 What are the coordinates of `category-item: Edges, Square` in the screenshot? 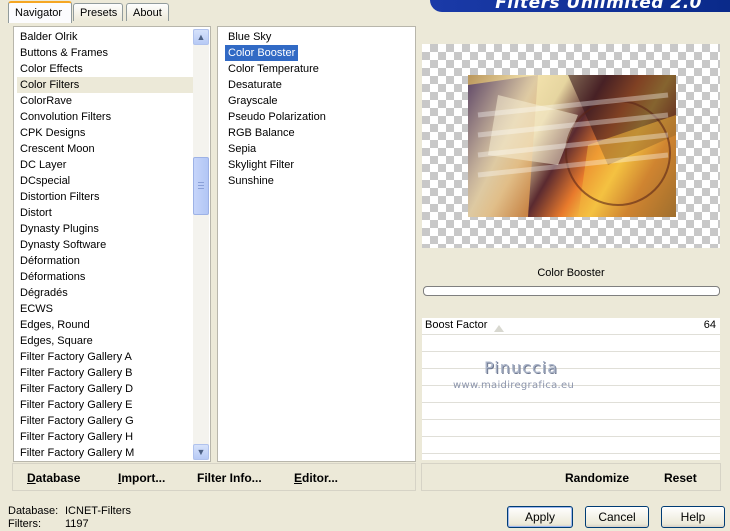 It's located at (106, 341).